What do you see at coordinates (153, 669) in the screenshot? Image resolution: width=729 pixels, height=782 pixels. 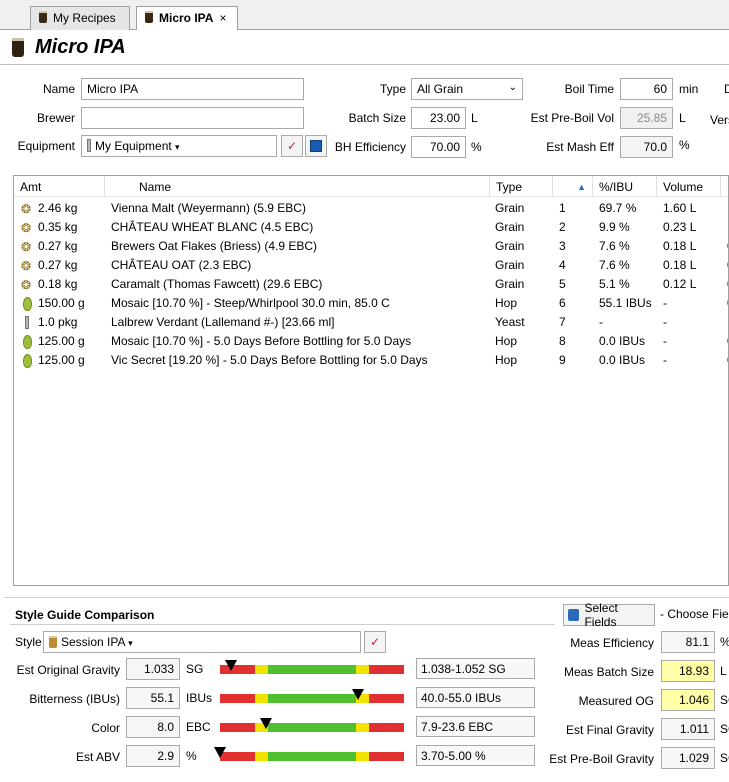 I see `style-row-value: 1.033` at bounding box center [153, 669].